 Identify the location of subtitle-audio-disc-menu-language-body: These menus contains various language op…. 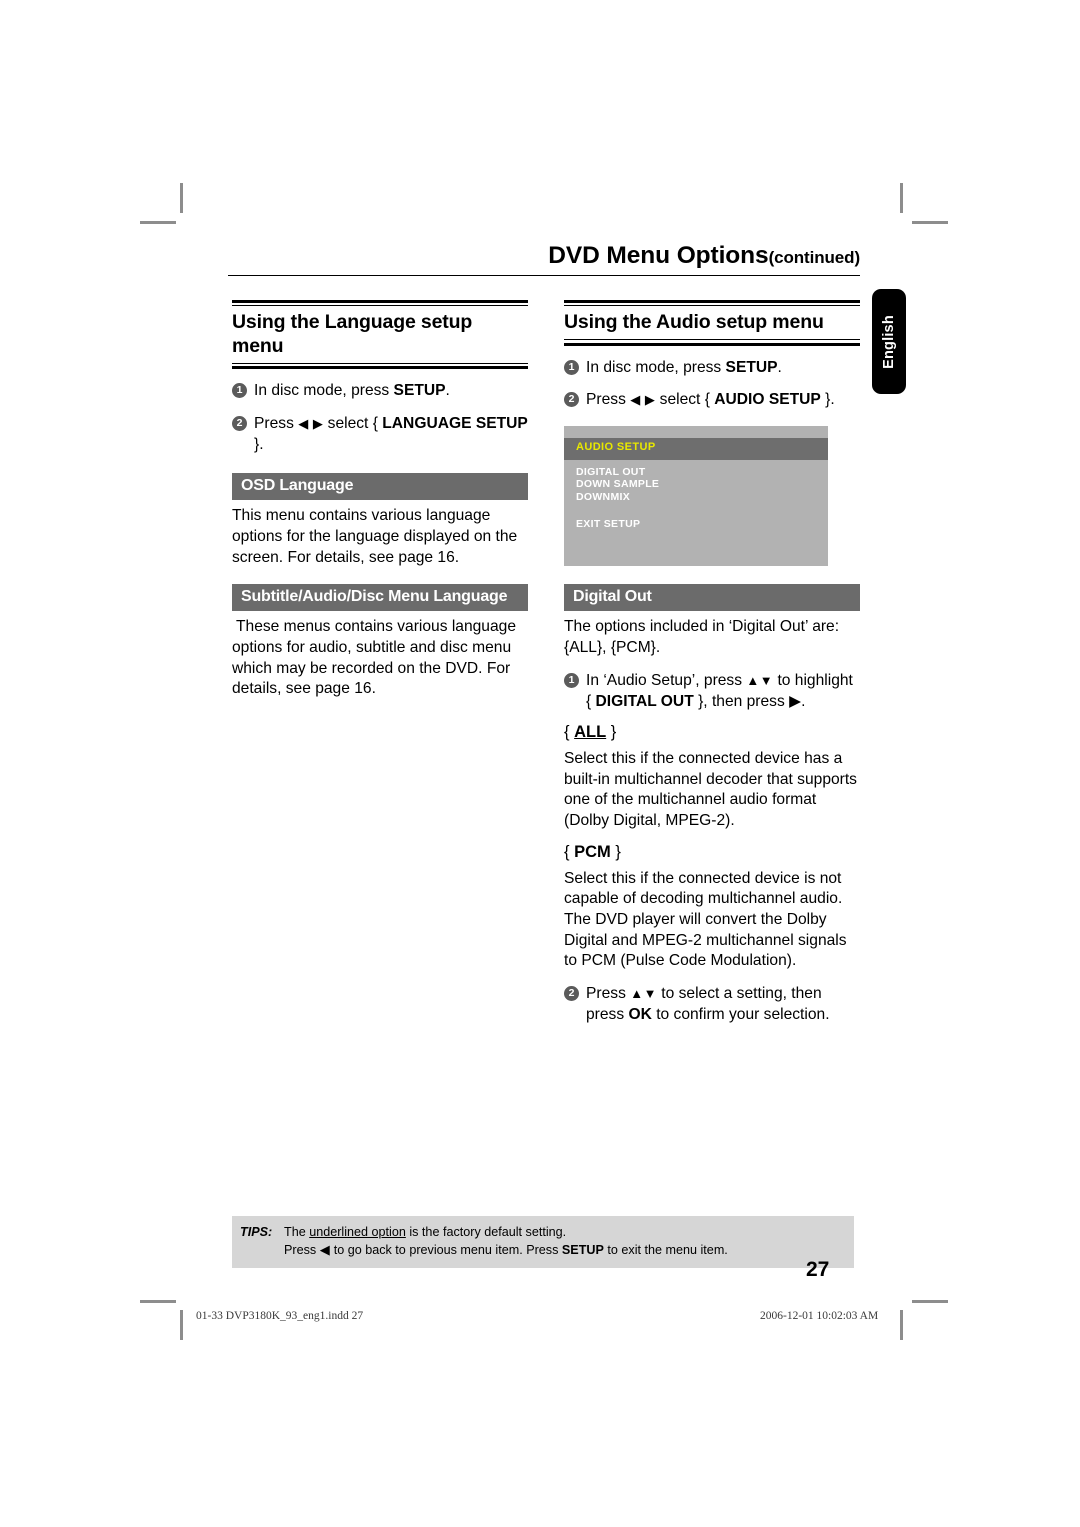
(374, 658).